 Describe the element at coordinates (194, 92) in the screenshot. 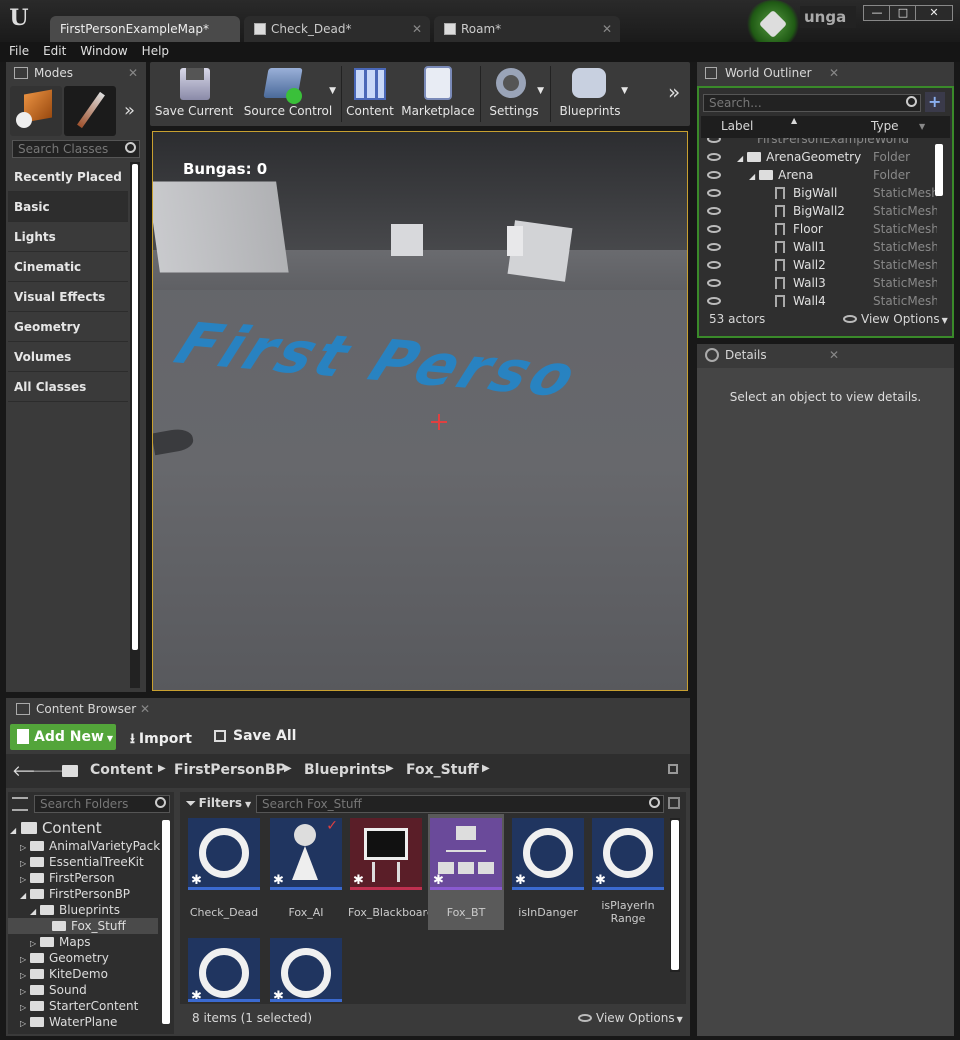

I see `save-current-button: Save Current` at that location.